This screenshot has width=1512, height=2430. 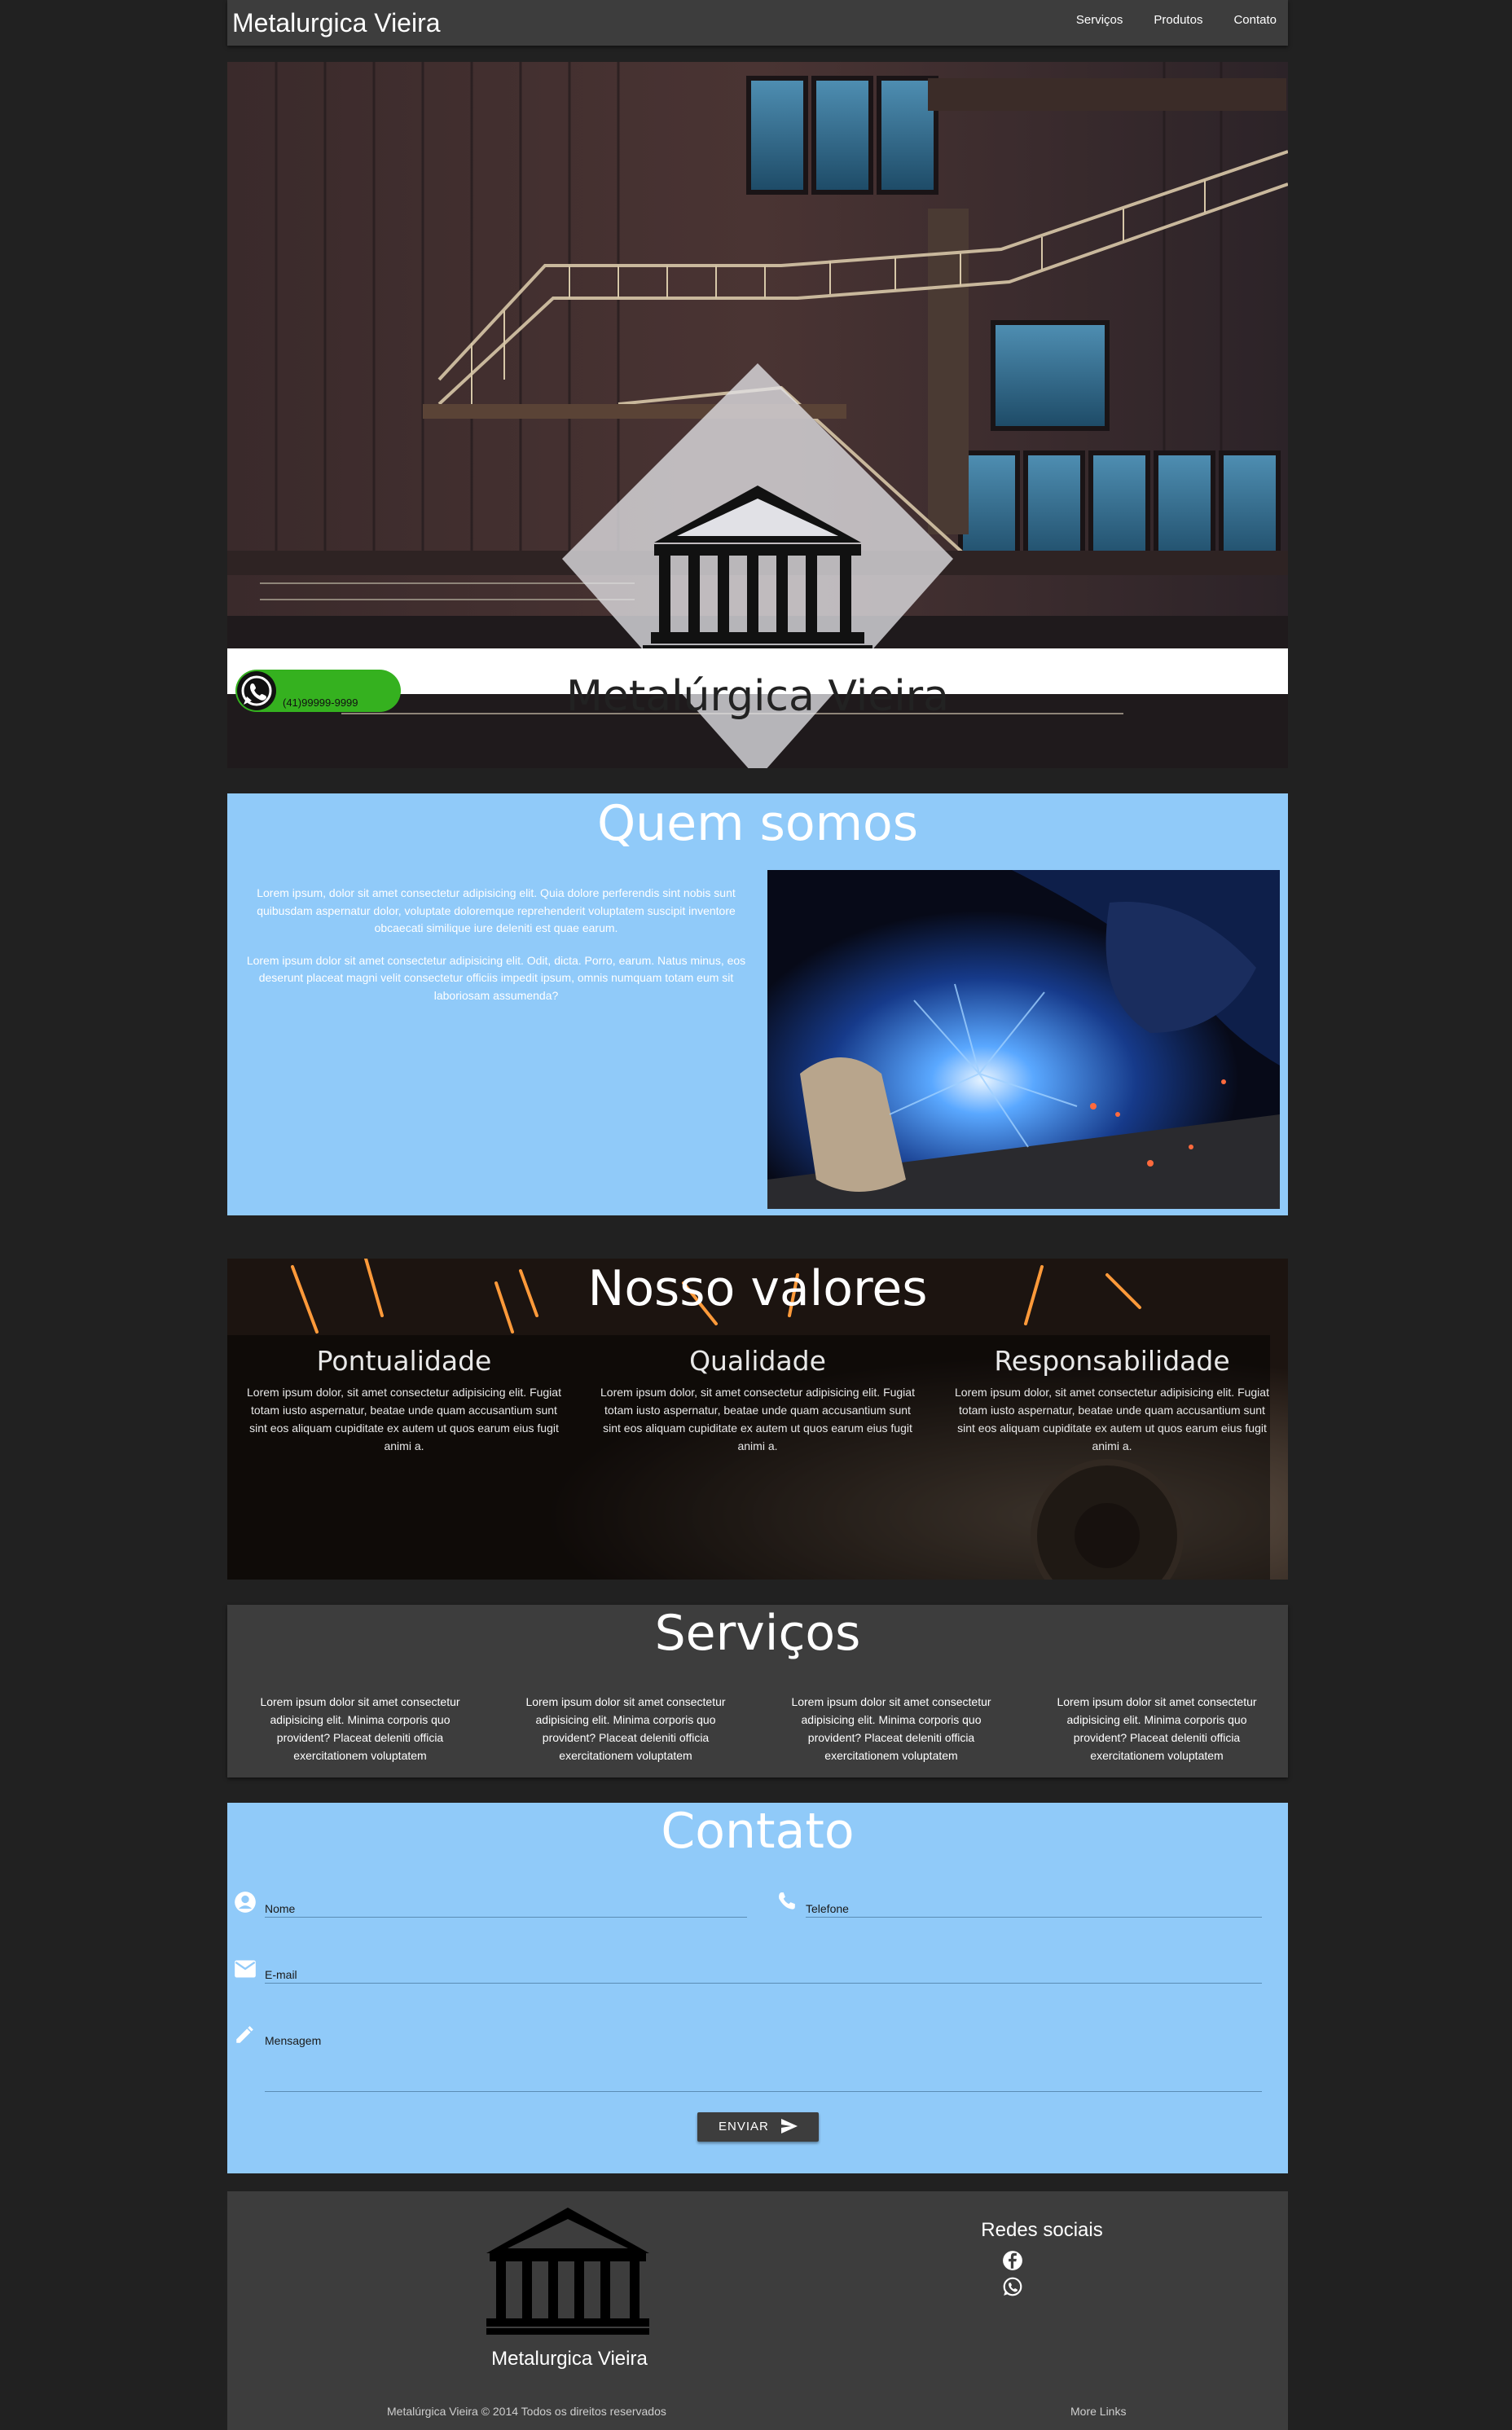 I want to click on more-links-link: More Links, so click(x=1098, y=2411).